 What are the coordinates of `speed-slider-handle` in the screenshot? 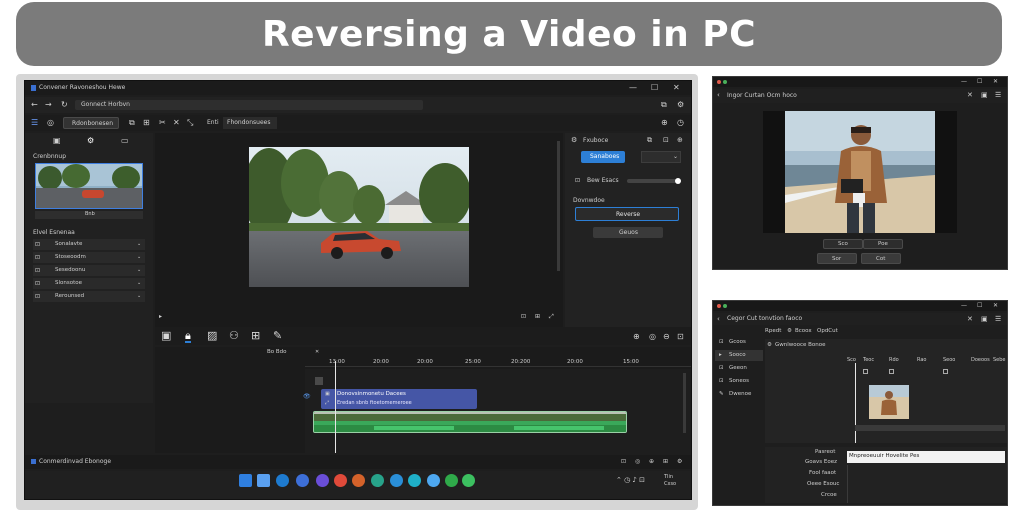 It's located at (678, 181).